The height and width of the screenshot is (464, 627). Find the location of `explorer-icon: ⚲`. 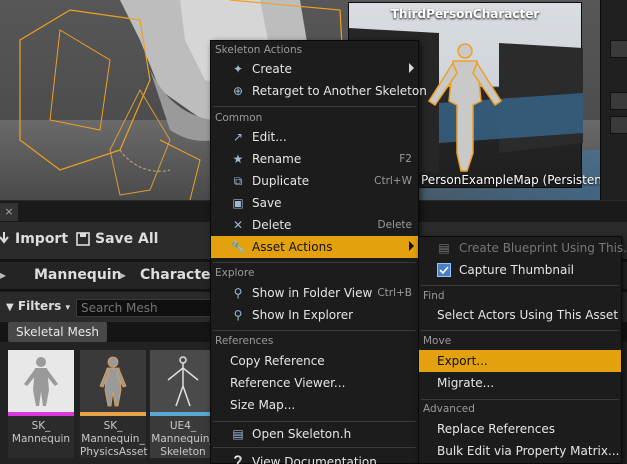

explorer-icon: ⚲ is located at coordinates (238, 315).